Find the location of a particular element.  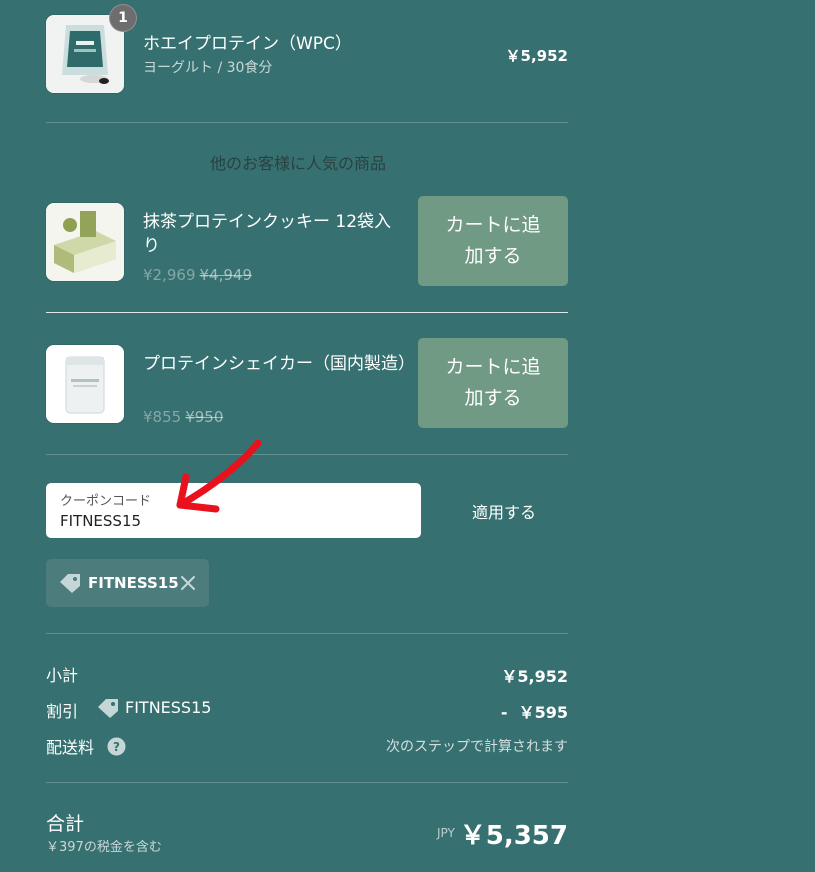

shaker-image is located at coordinates (85, 384).